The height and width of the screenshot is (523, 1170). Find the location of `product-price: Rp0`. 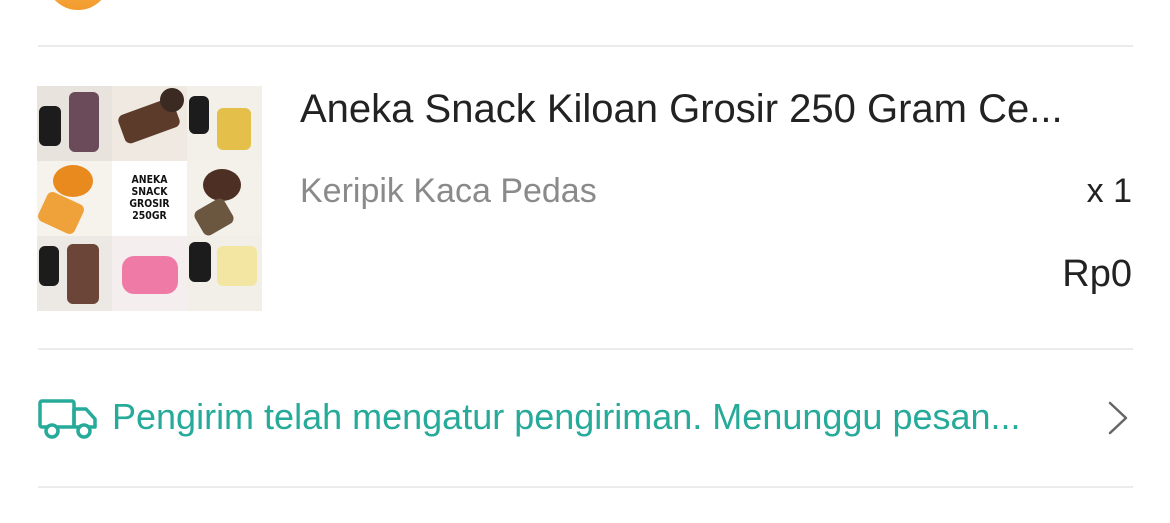

product-price: Rp0 is located at coordinates (1097, 274).